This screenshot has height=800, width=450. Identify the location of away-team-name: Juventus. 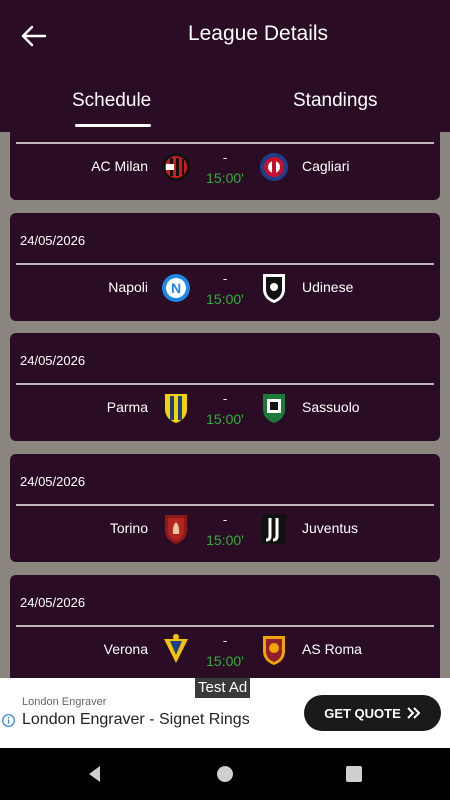
(330, 528).